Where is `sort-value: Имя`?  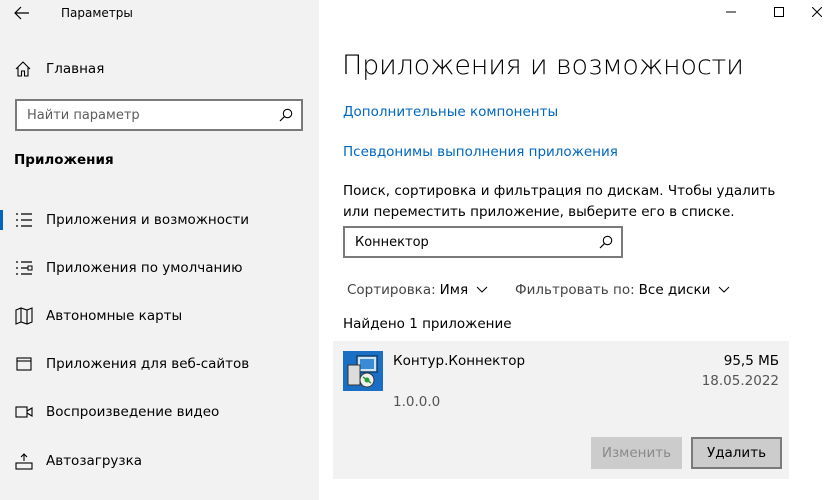
sort-value: Имя is located at coordinates (454, 290).